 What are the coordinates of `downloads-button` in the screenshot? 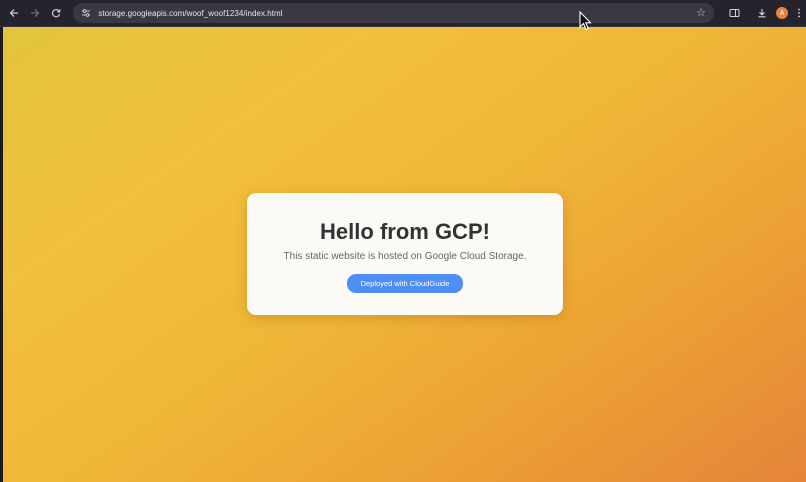 It's located at (762, 13).